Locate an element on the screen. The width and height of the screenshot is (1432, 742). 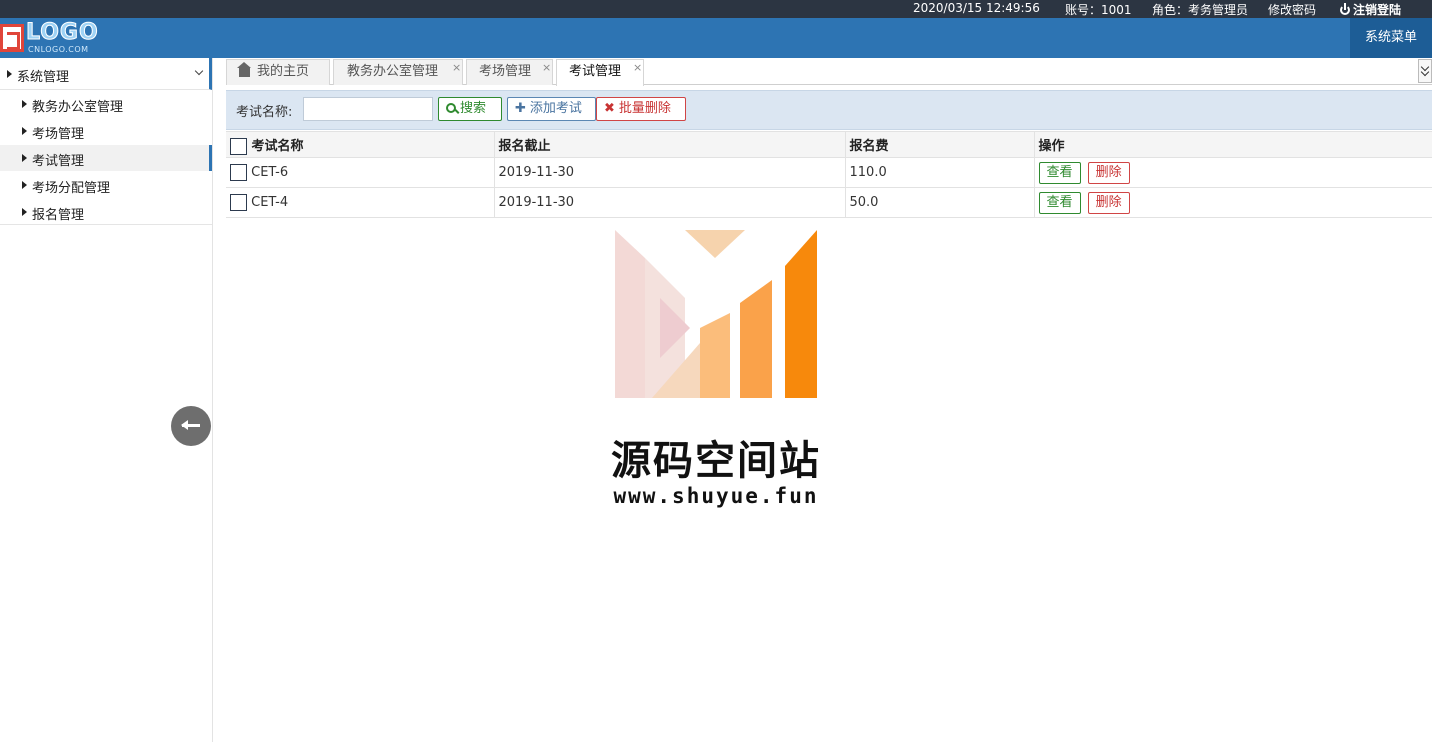
tab-bar: 我的主页 教务办公室管理 × 考场管理 × 考试管理 × is located at coordinates (829, 72).